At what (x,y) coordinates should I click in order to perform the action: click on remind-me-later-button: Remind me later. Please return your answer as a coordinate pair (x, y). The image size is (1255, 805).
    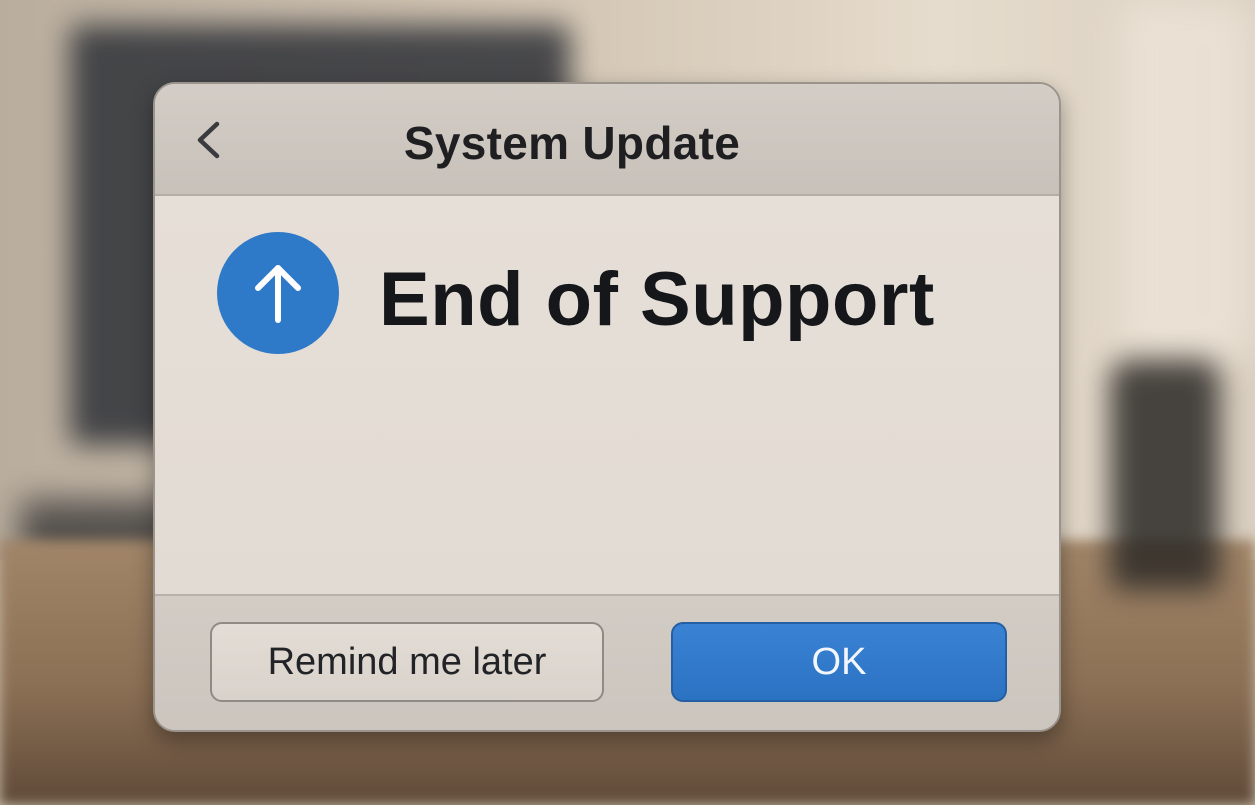
    Looking at the image, I should click on (407, 662).